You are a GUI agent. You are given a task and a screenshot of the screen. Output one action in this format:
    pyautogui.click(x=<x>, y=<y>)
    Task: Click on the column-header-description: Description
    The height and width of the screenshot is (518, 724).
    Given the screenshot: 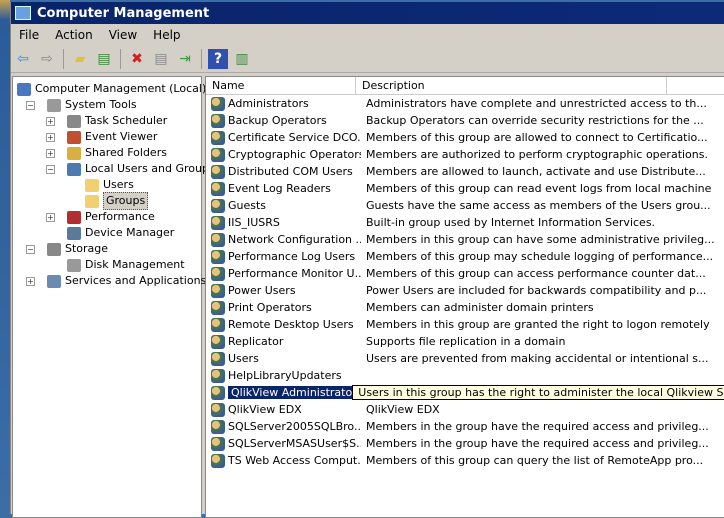 What is the action you would take?
    pyautogui.click(x=511, y=85)
    